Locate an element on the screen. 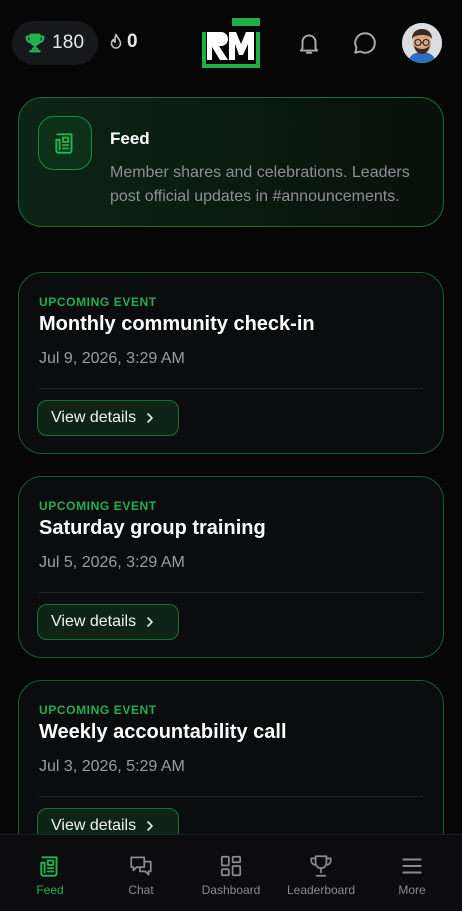  nav-item-dashboard: Dashboard is located at coordinates (231, 873).